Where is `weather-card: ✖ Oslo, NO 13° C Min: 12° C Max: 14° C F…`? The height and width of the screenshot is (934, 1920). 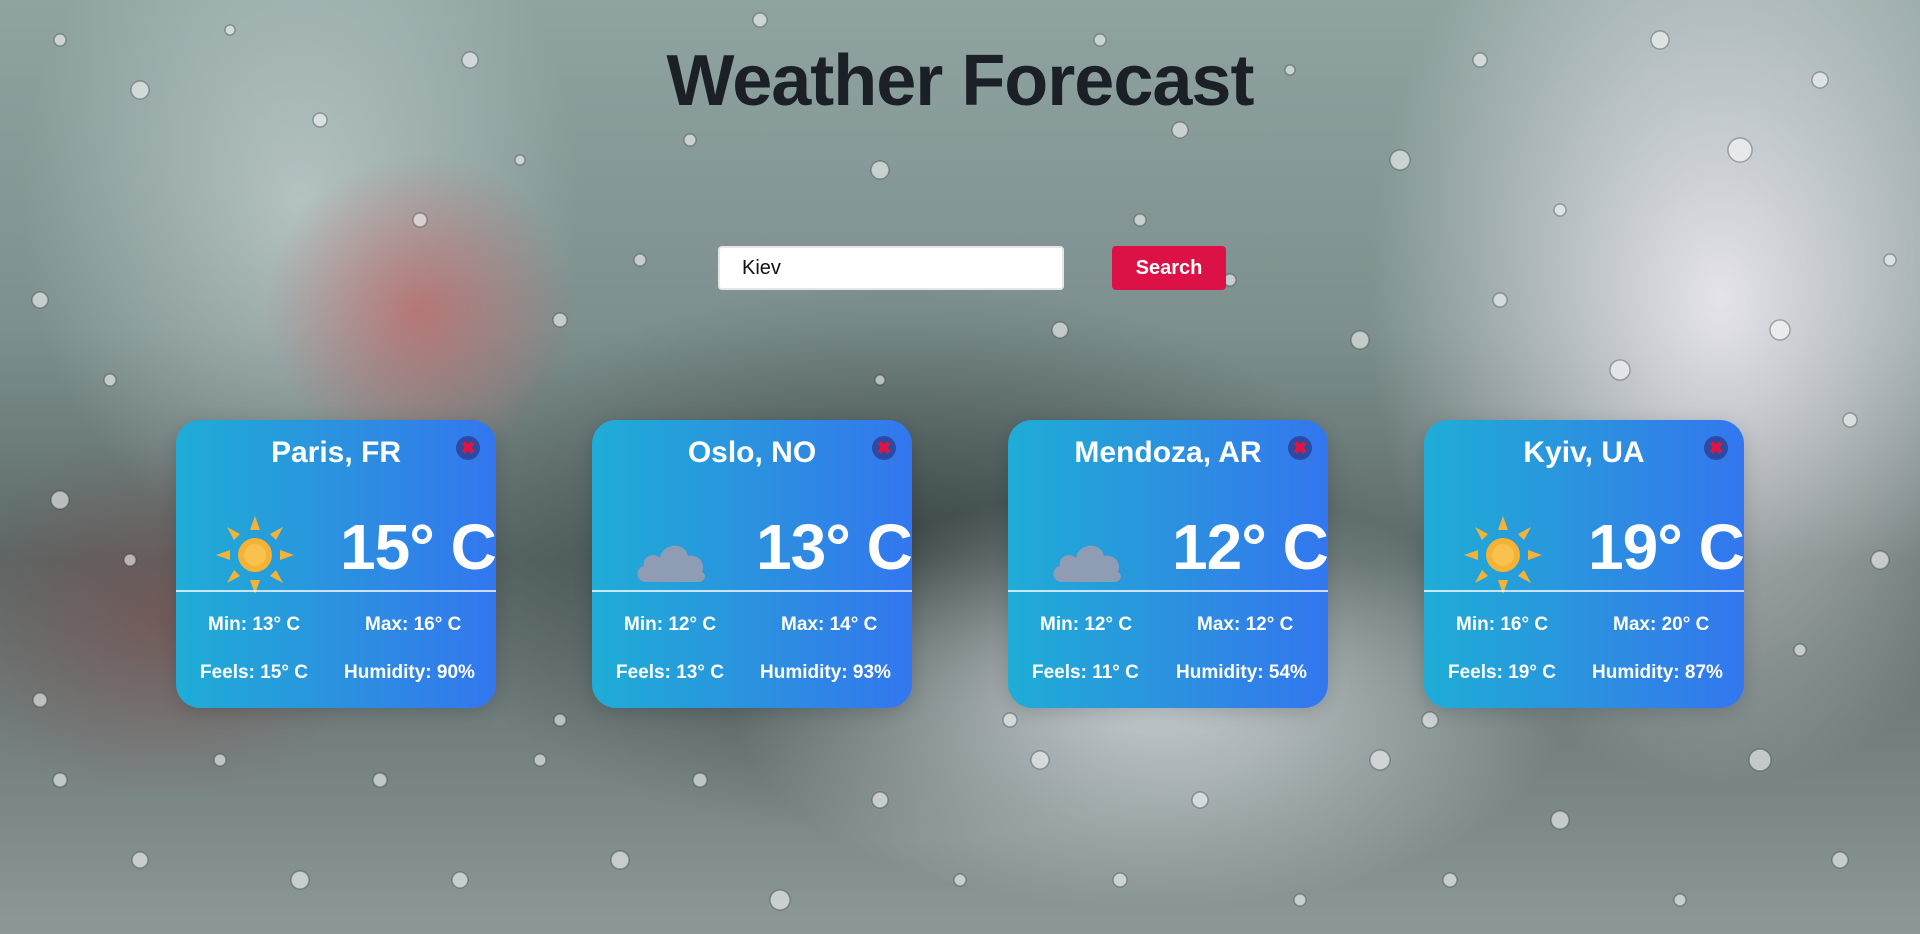 weather-card: ✖ Oslo, NO 13° C Min: 12° C Max: 14° C F… is located at coordinates (752, 564).